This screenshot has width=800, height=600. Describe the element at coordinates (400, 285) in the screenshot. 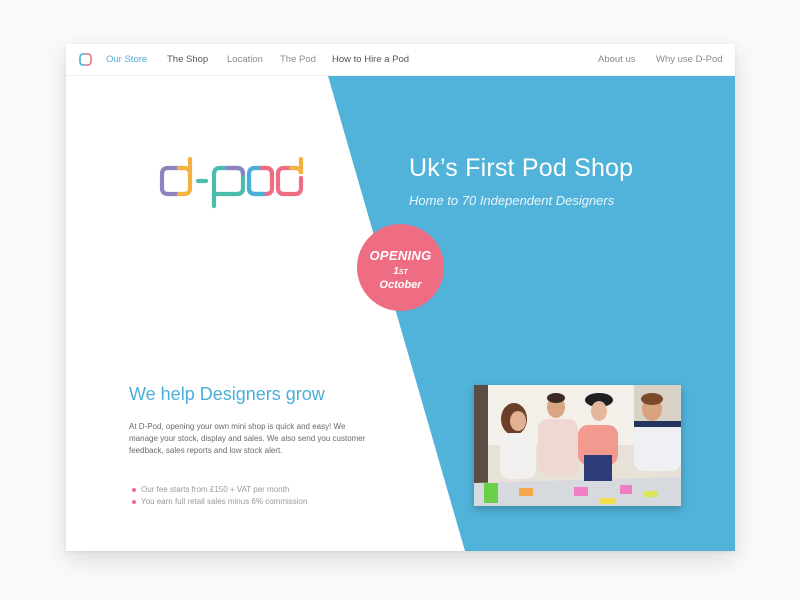

I see `badge-month: October` at that location.